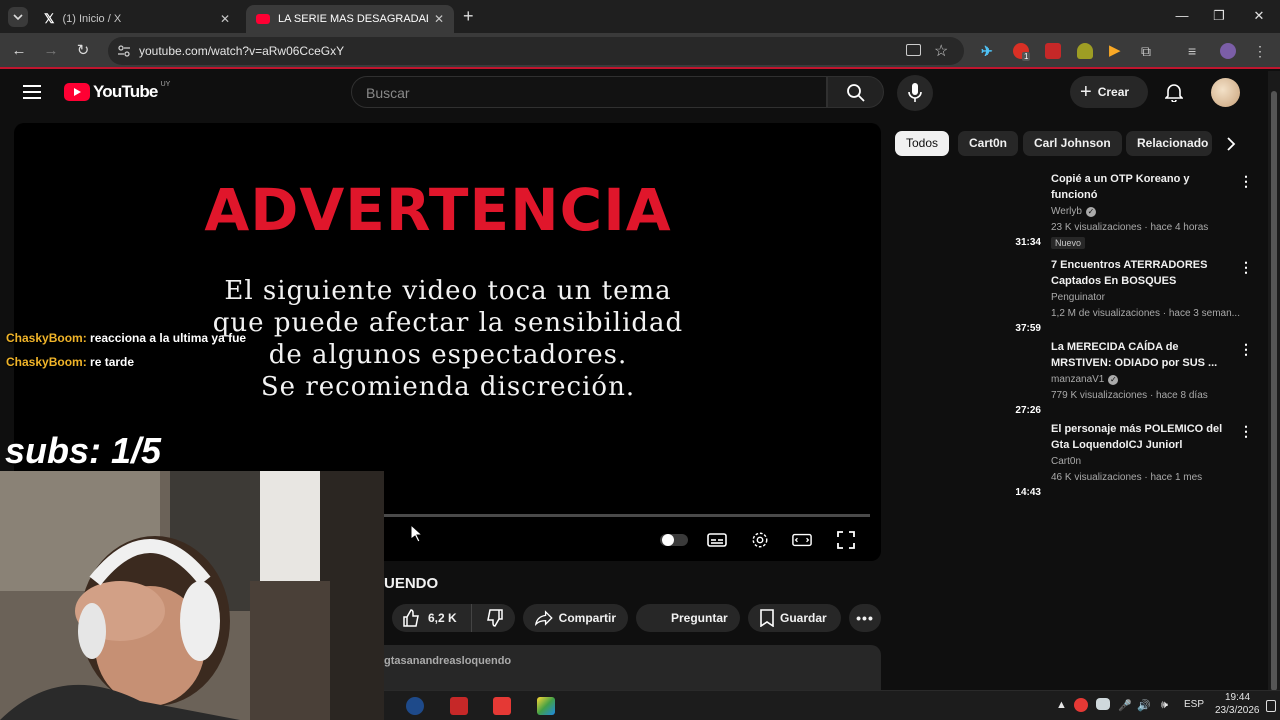 The height and width of the screenshot is (720, 1280). What do you see at coordinates (1260, 51) in the screenshot?
I see `browser-menu-icon: ⋮` at bounding box center [1260, 51].